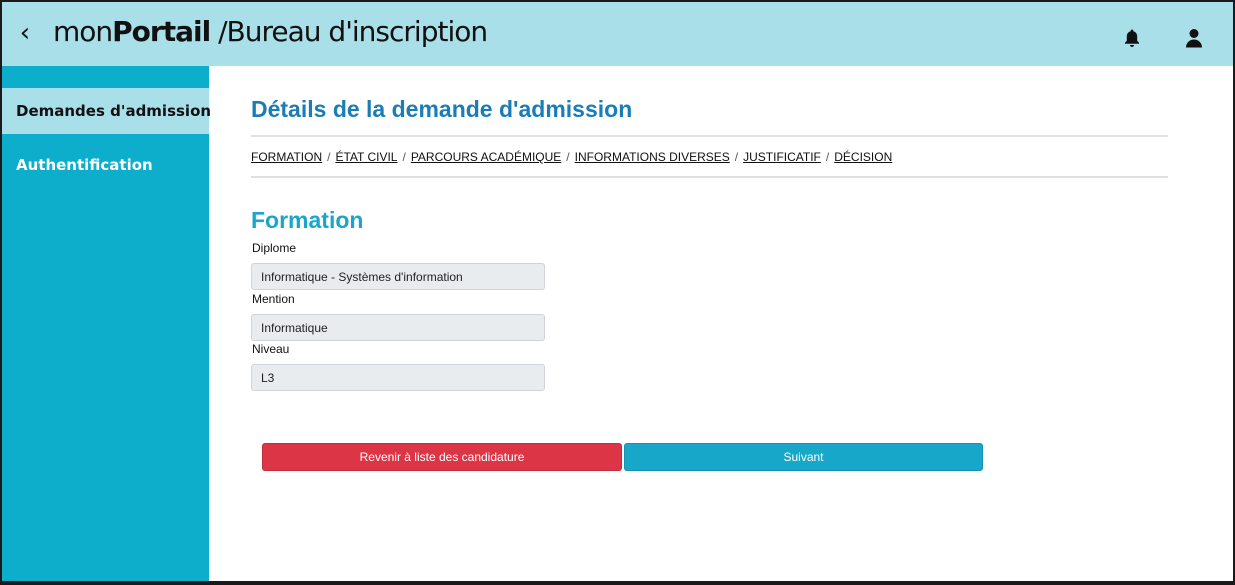 The width and height of the screenshot is (1235, 585). I want to click on user-icon, so click(1194, 38).